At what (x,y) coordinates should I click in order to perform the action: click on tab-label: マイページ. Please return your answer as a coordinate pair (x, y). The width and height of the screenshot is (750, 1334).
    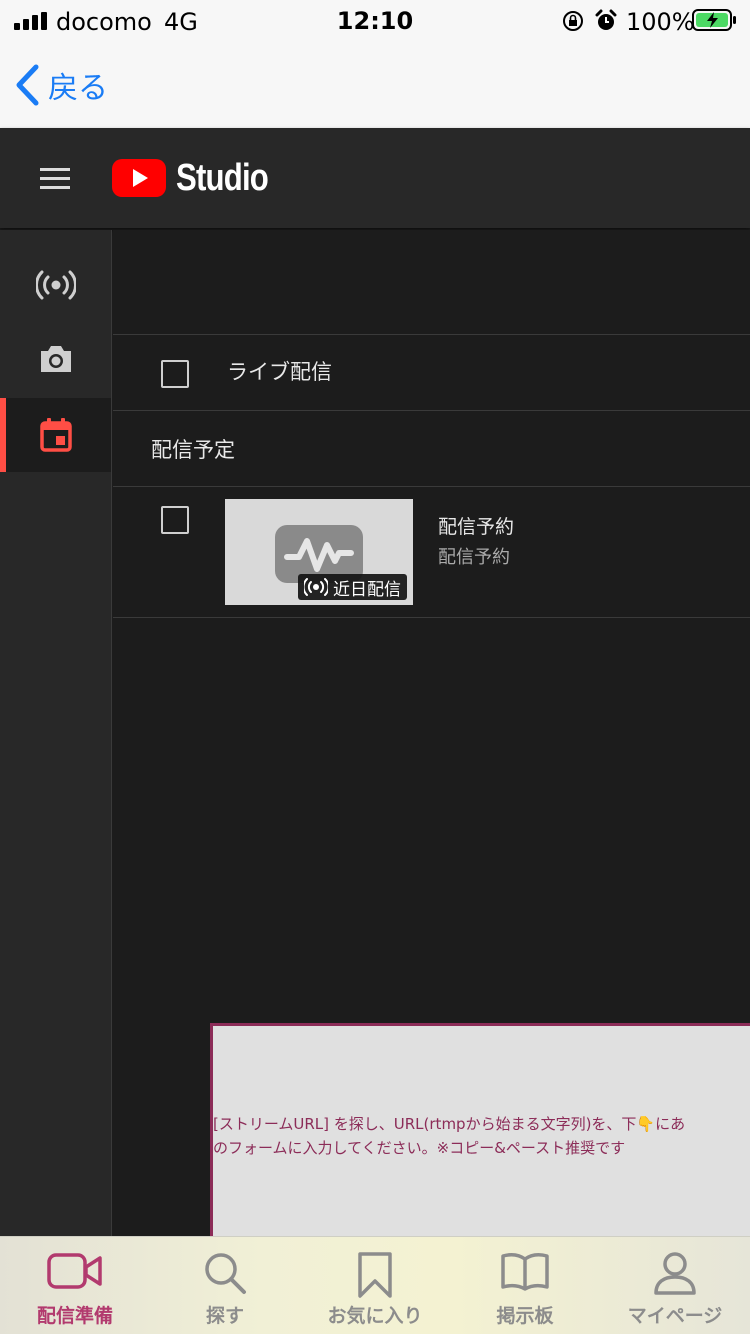
    Looking at the image, I should click on (675, 1316).